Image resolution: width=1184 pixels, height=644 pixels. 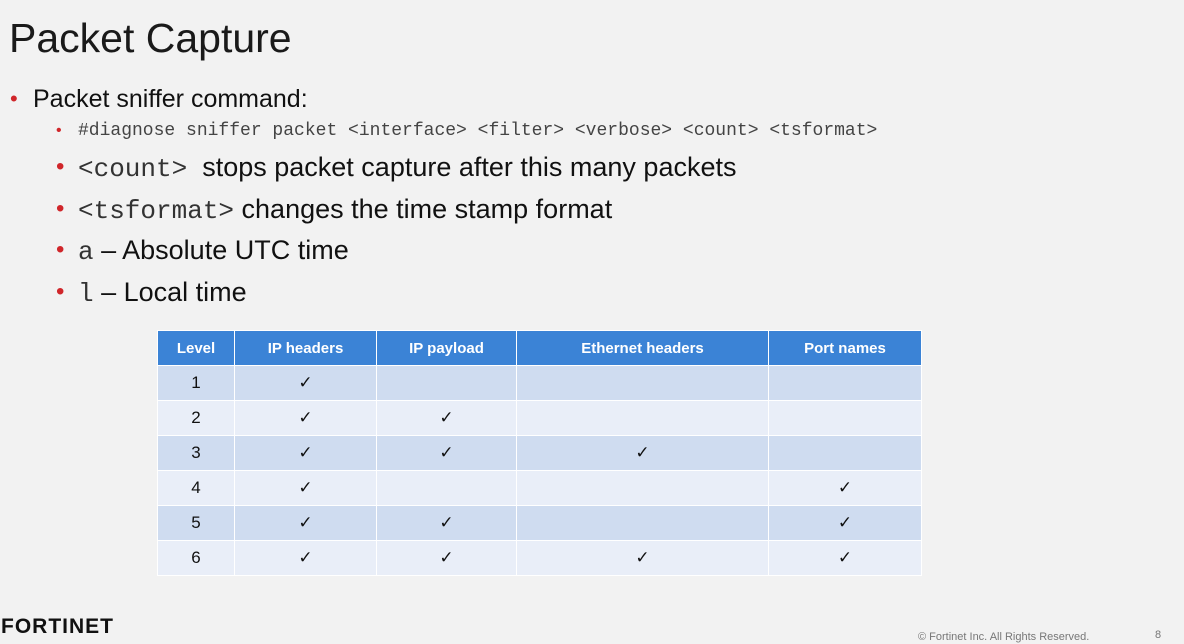 What do you see at coordinates (221, 250) in the screenshot?
I see `absolute-text: – Absolute UTC time` at bounding box center [221, 250].